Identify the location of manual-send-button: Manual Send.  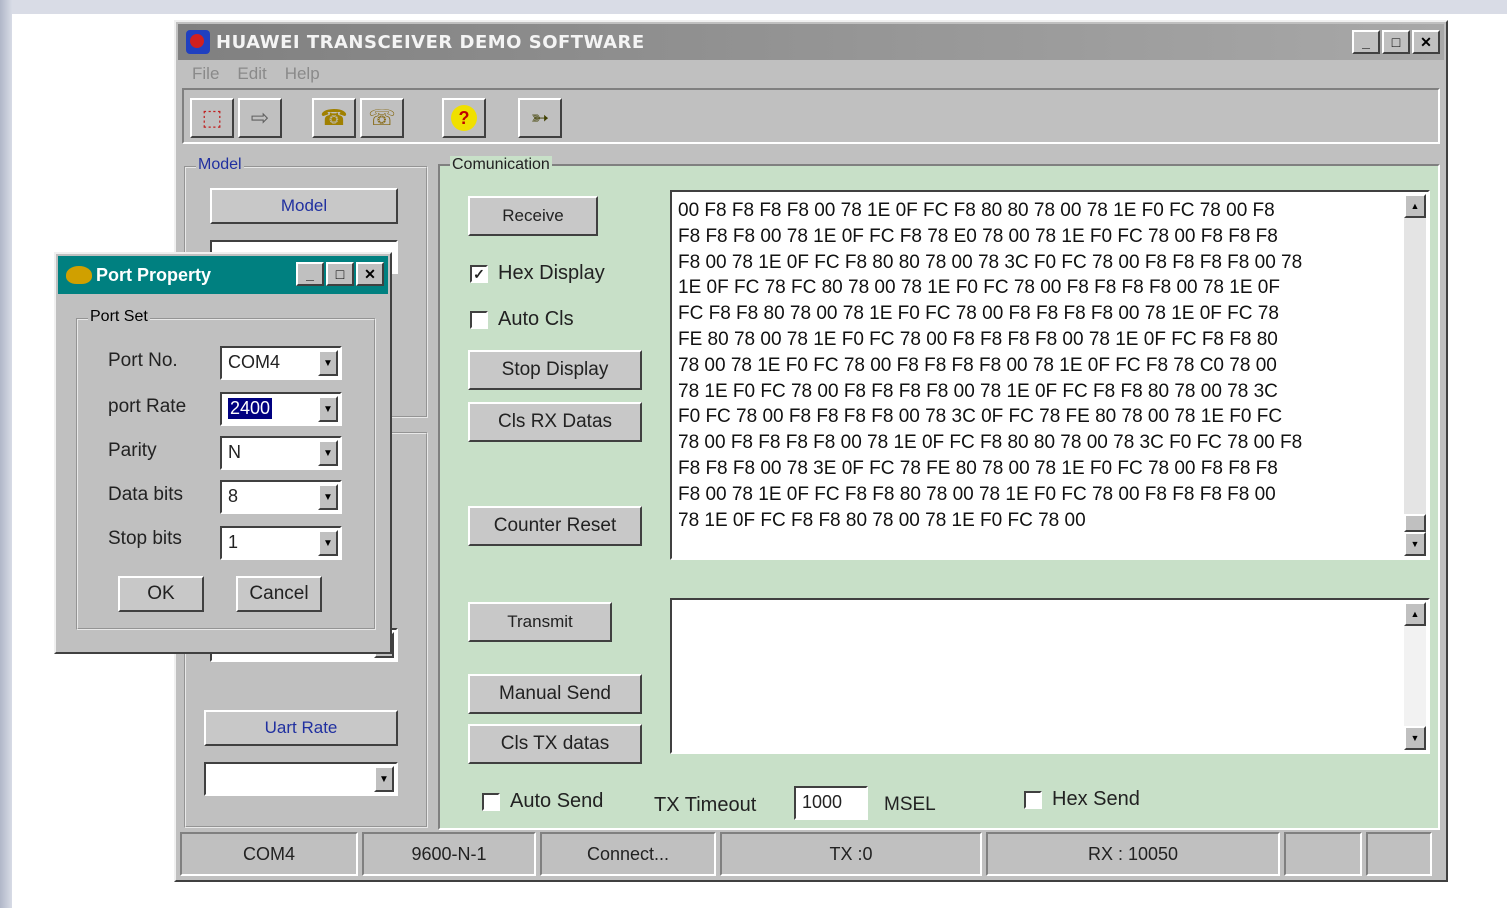
(555, 694).